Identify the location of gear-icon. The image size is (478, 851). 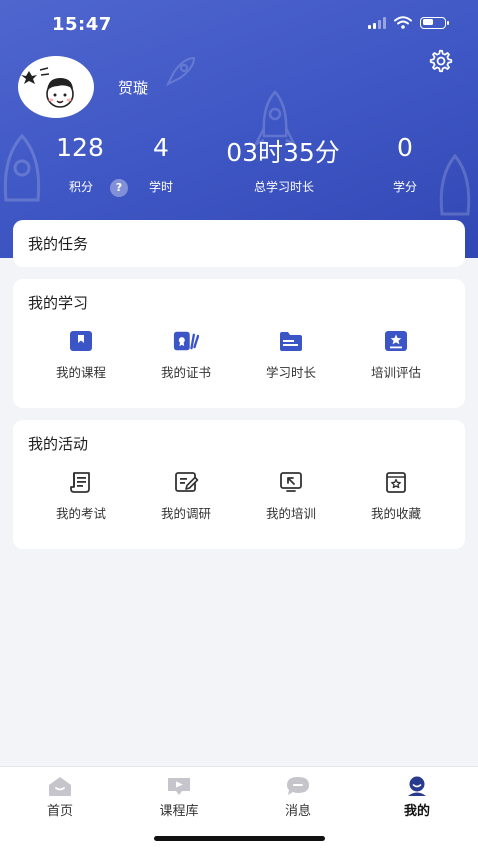
(441, 61).